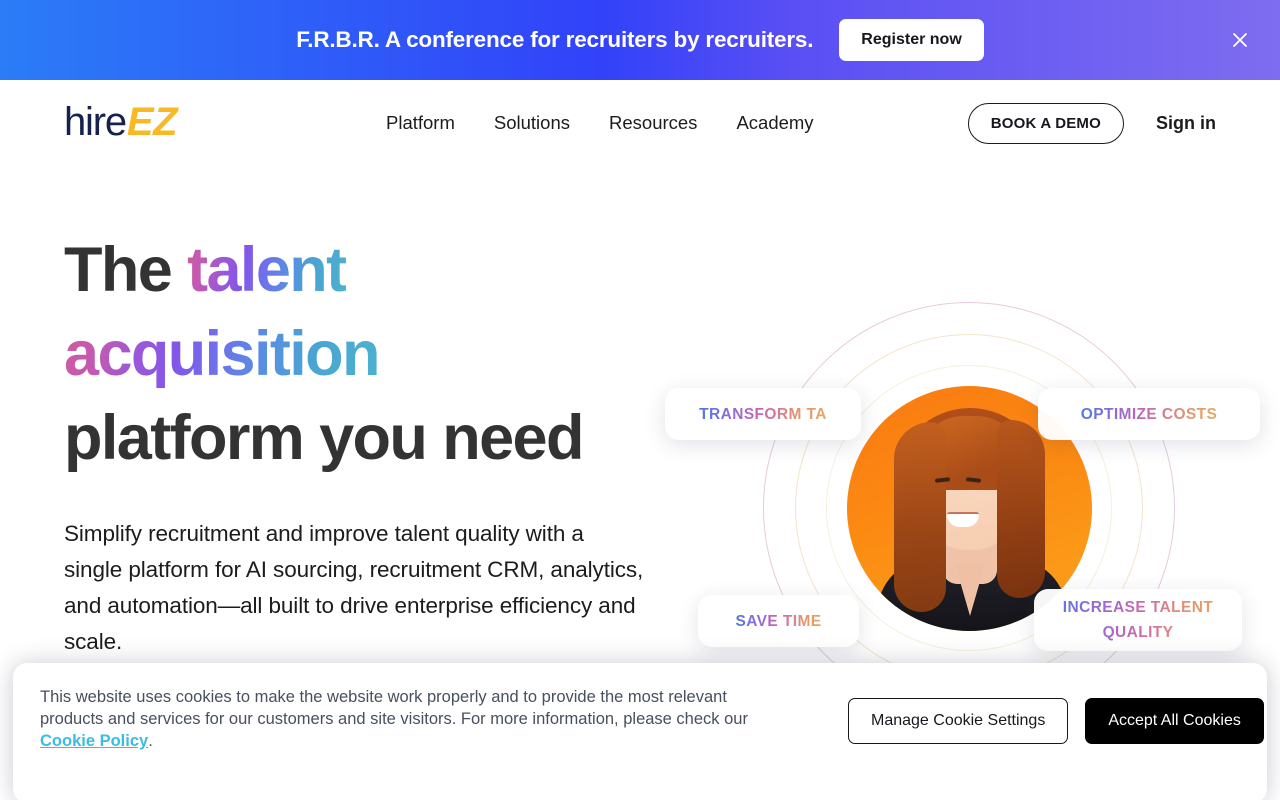  I want to click on register-now-button: Register now, so click(911, 40).